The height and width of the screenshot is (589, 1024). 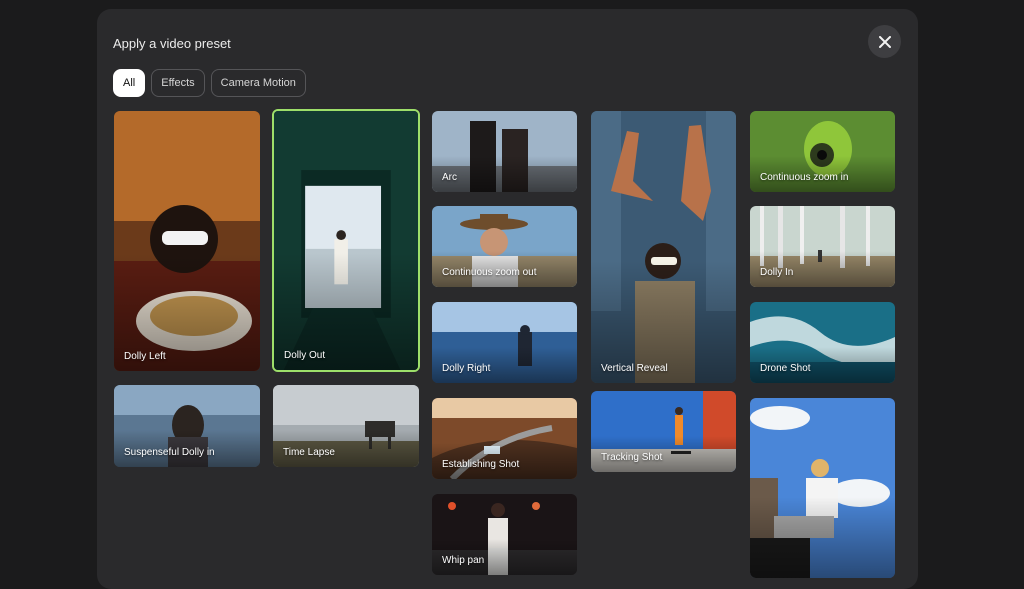 I want to click on preset-card-drone-shot: Drone Shot, so click(x=822, y=342).